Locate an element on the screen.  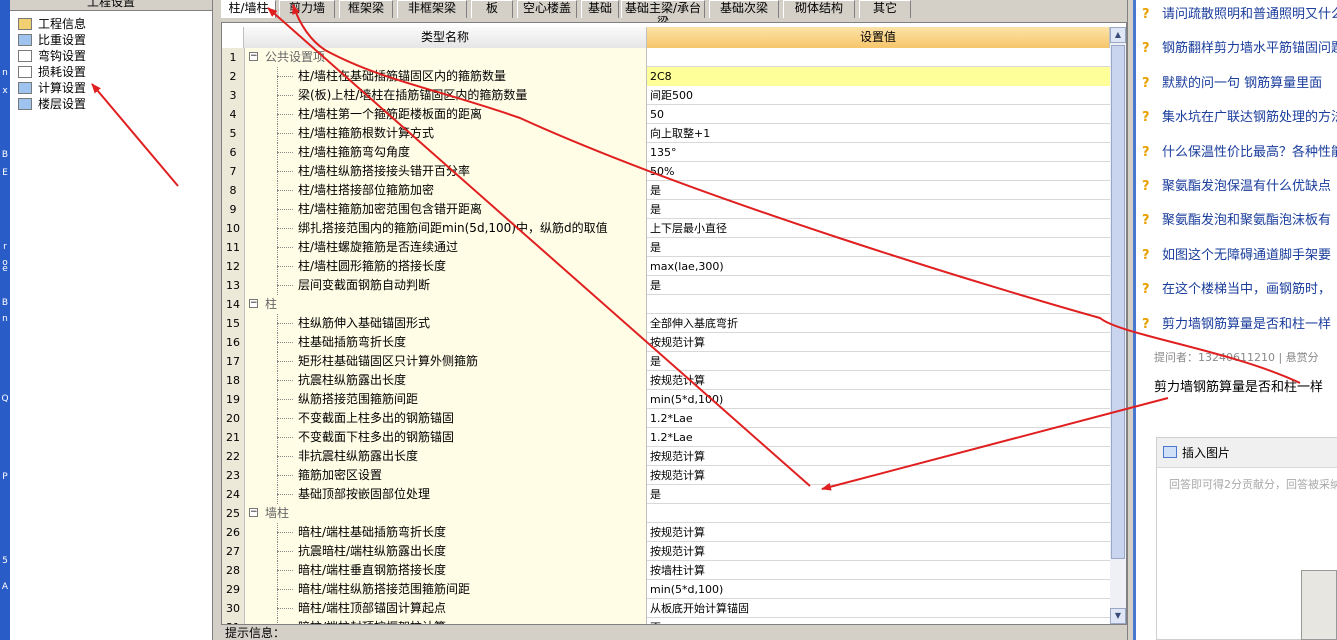
question-link: ? 聚氨酯发泡和聚氨酯泡沫板有 is located at coordinates (1236, 221).